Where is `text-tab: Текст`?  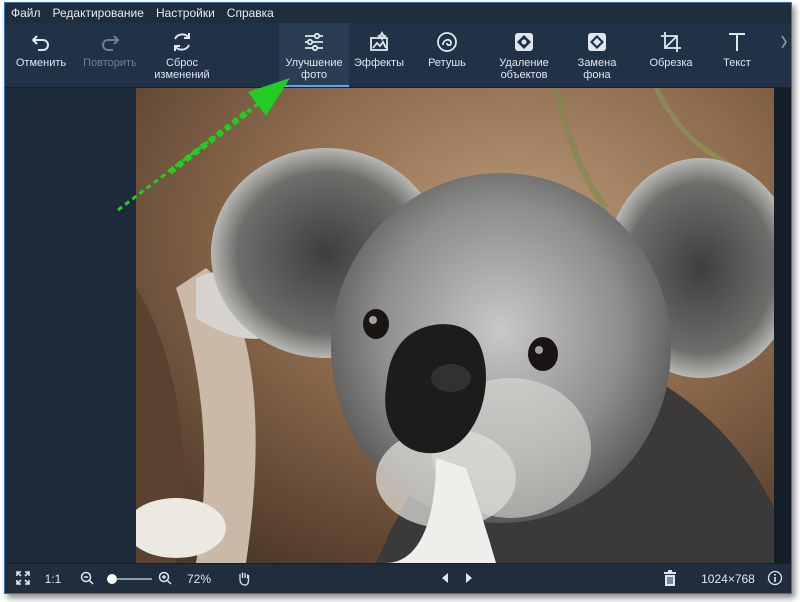
text-tab: Текст is located at coordinates (737, 55).